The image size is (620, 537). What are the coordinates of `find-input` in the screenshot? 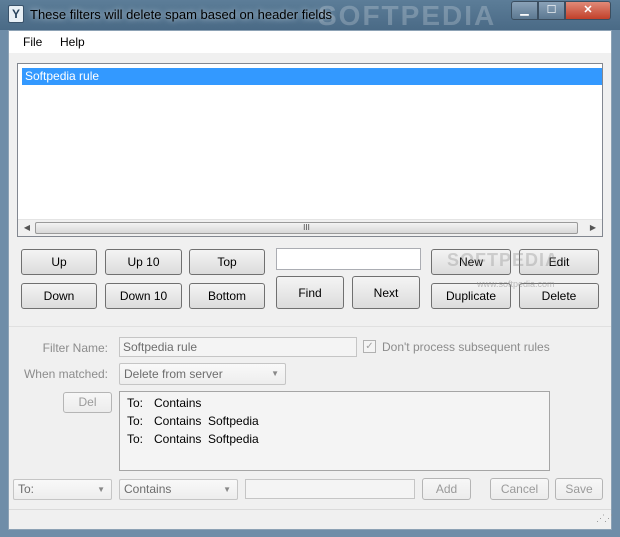 It's located at (348, 259).